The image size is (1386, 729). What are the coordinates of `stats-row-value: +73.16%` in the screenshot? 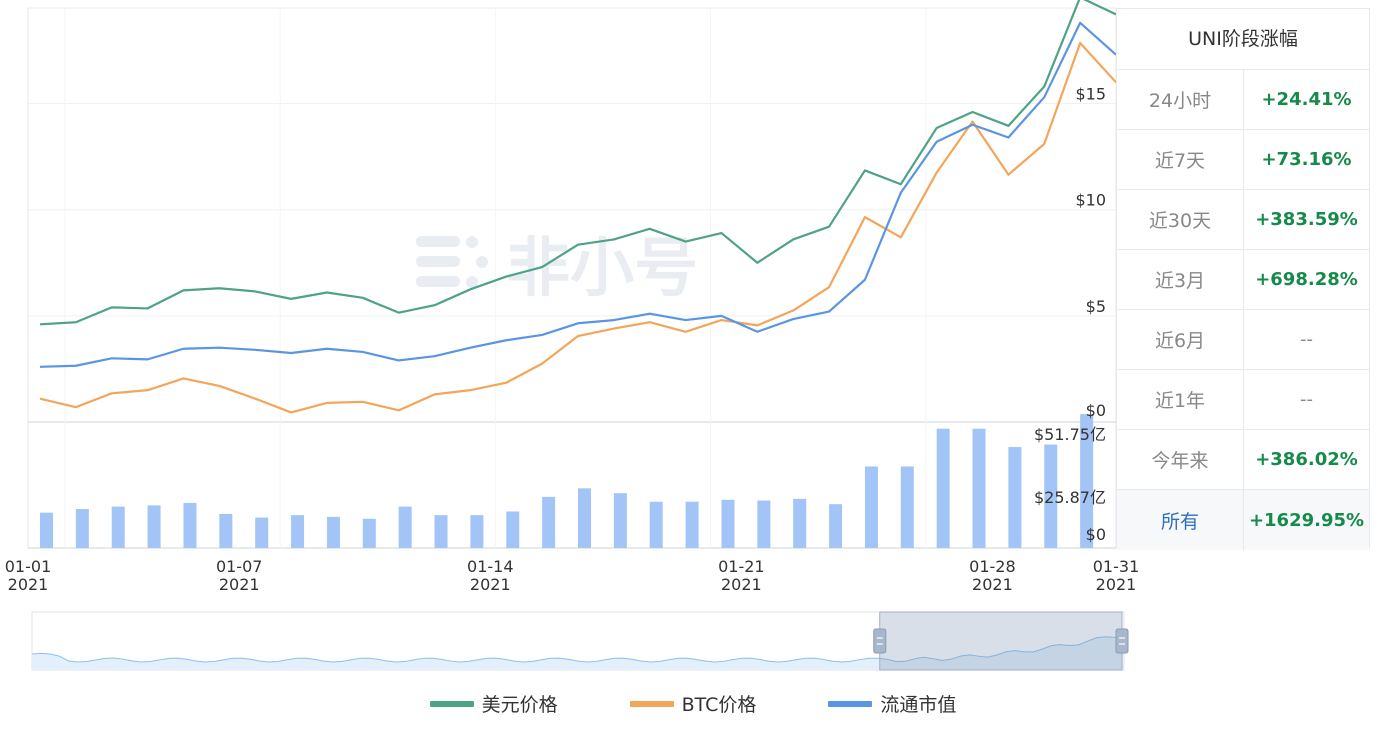 It's located at (1306, 159).